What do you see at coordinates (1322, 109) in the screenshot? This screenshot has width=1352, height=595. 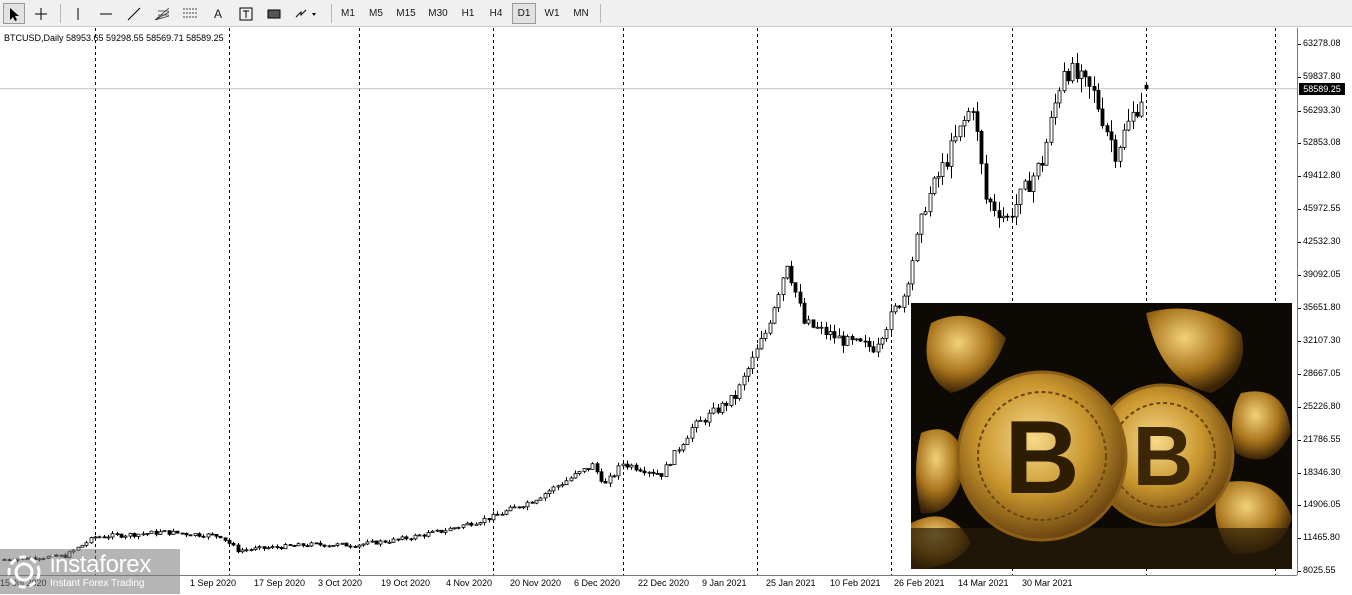 I see `price-tick-label: 56293.30` at bounding box center [1322, 109].